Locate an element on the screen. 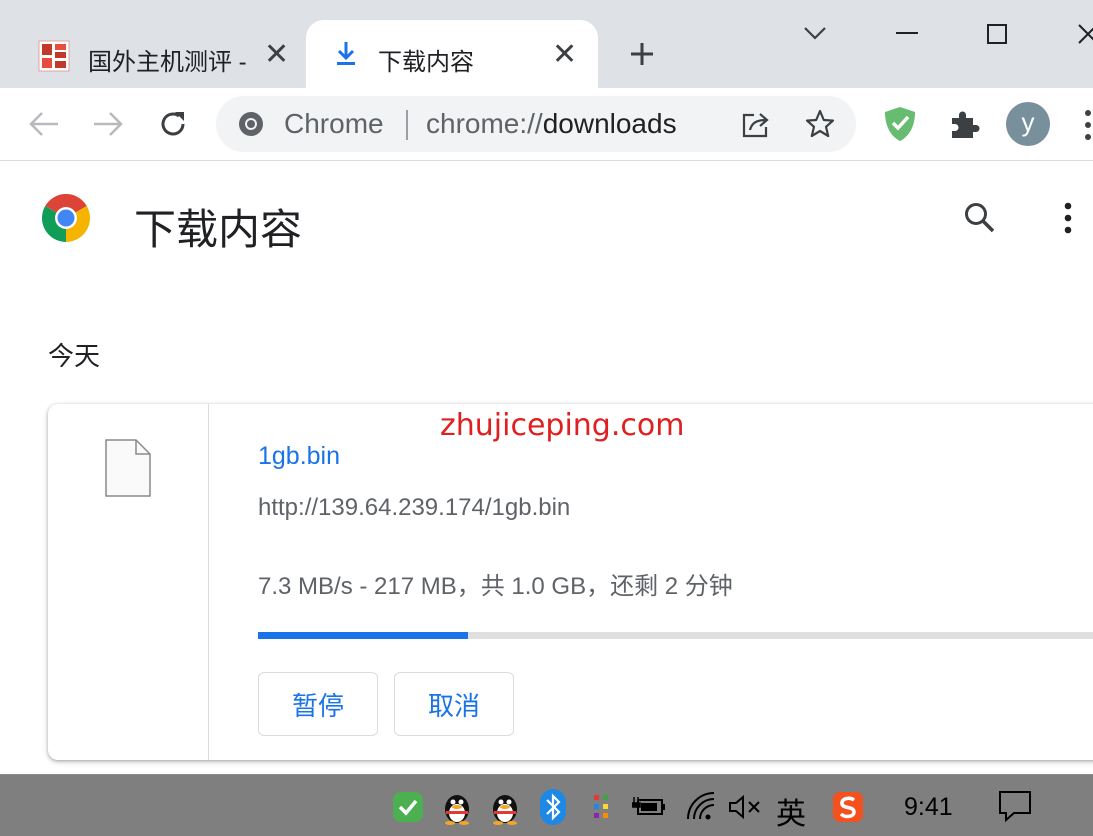 This screenshot has height=836, width=1093. maximize-window-icon is located at coordinates (997, 34).